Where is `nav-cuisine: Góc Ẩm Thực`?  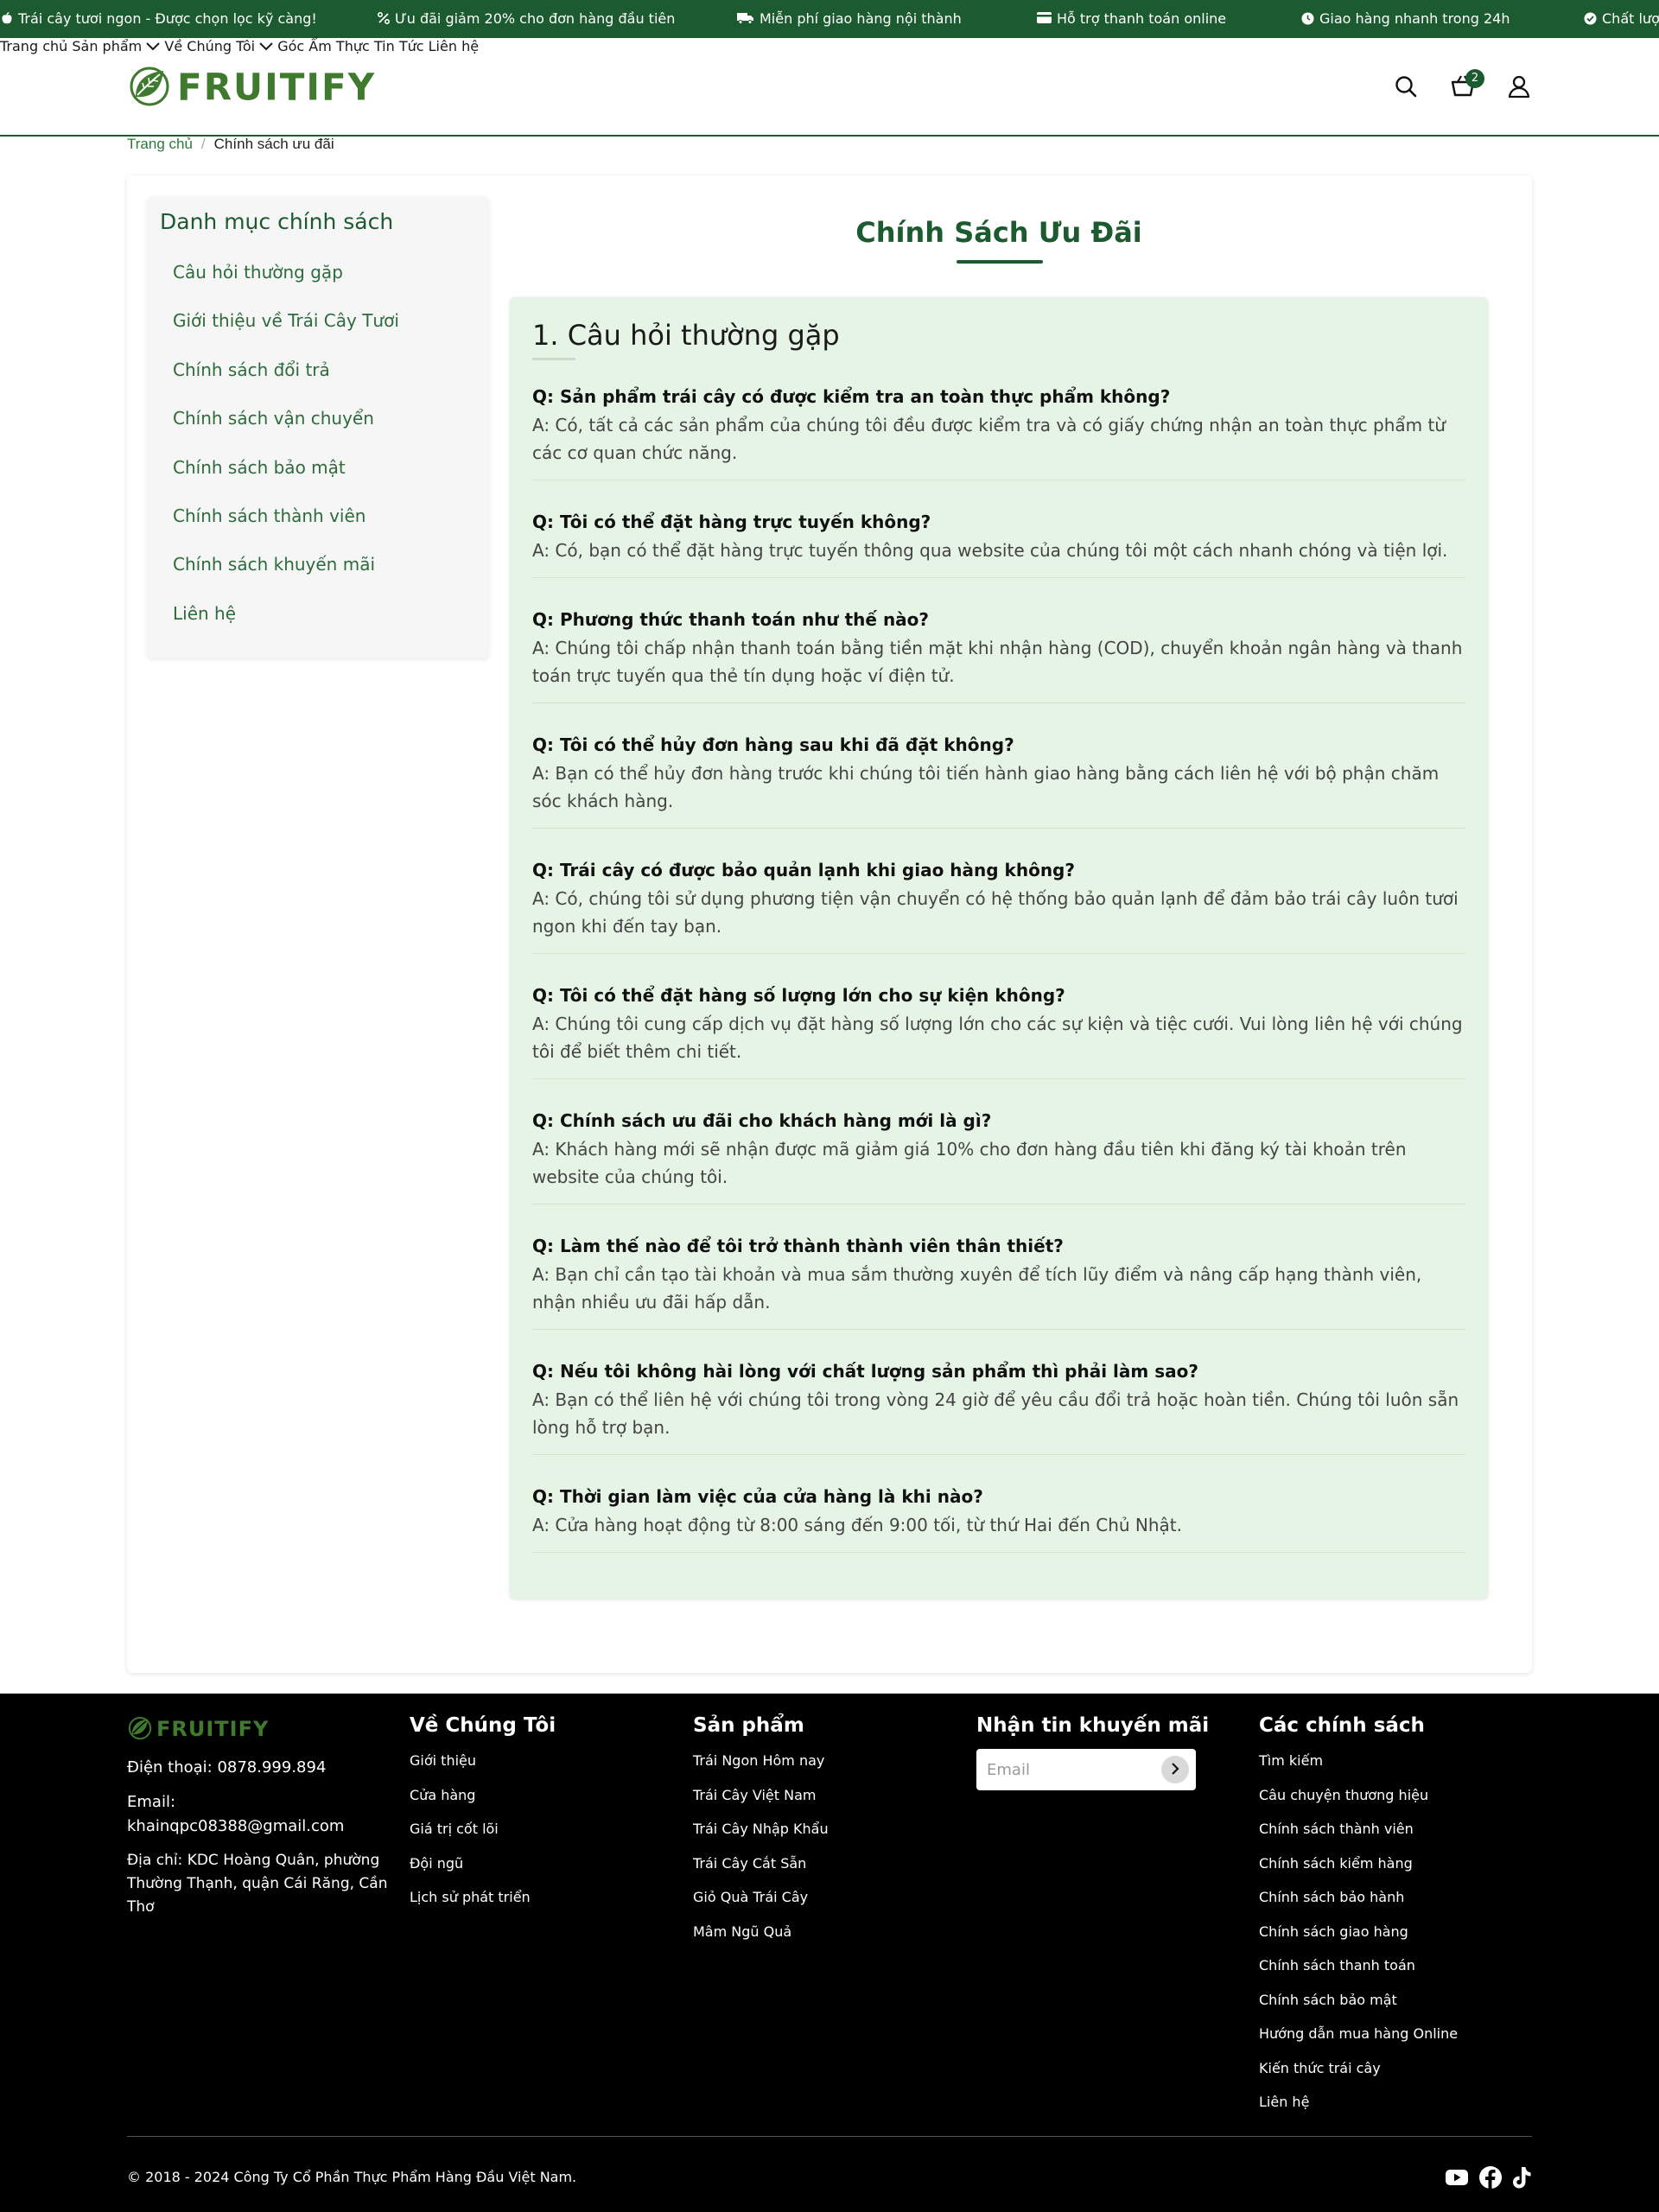
nav-cuisine: Góc Ẩm Thực is located at coordinates (323, 46).